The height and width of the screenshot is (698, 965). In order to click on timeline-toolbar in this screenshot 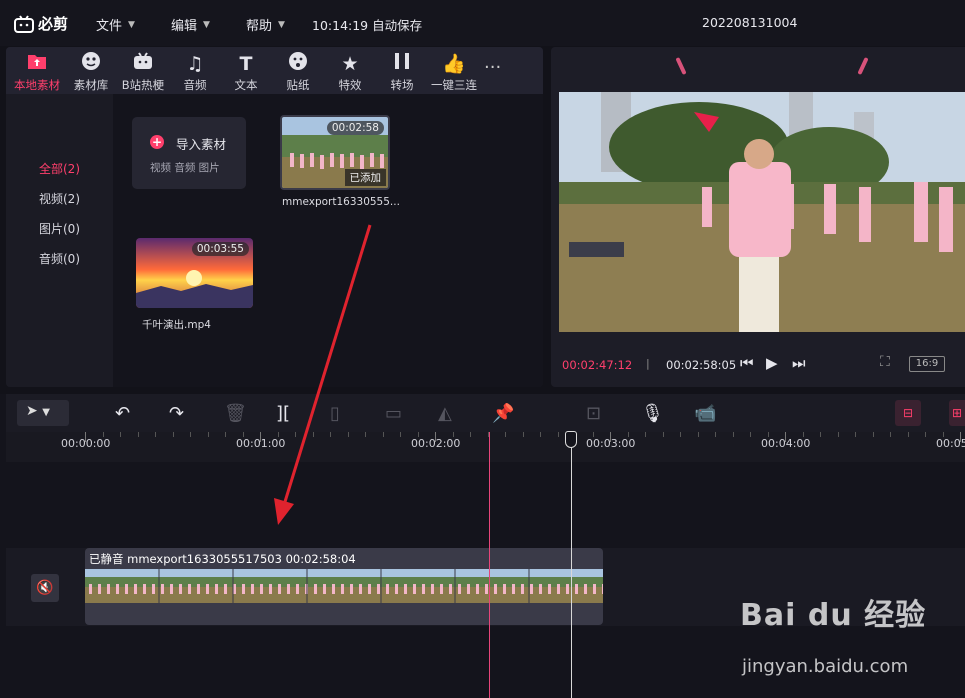, I will do `click(485, 413)`.